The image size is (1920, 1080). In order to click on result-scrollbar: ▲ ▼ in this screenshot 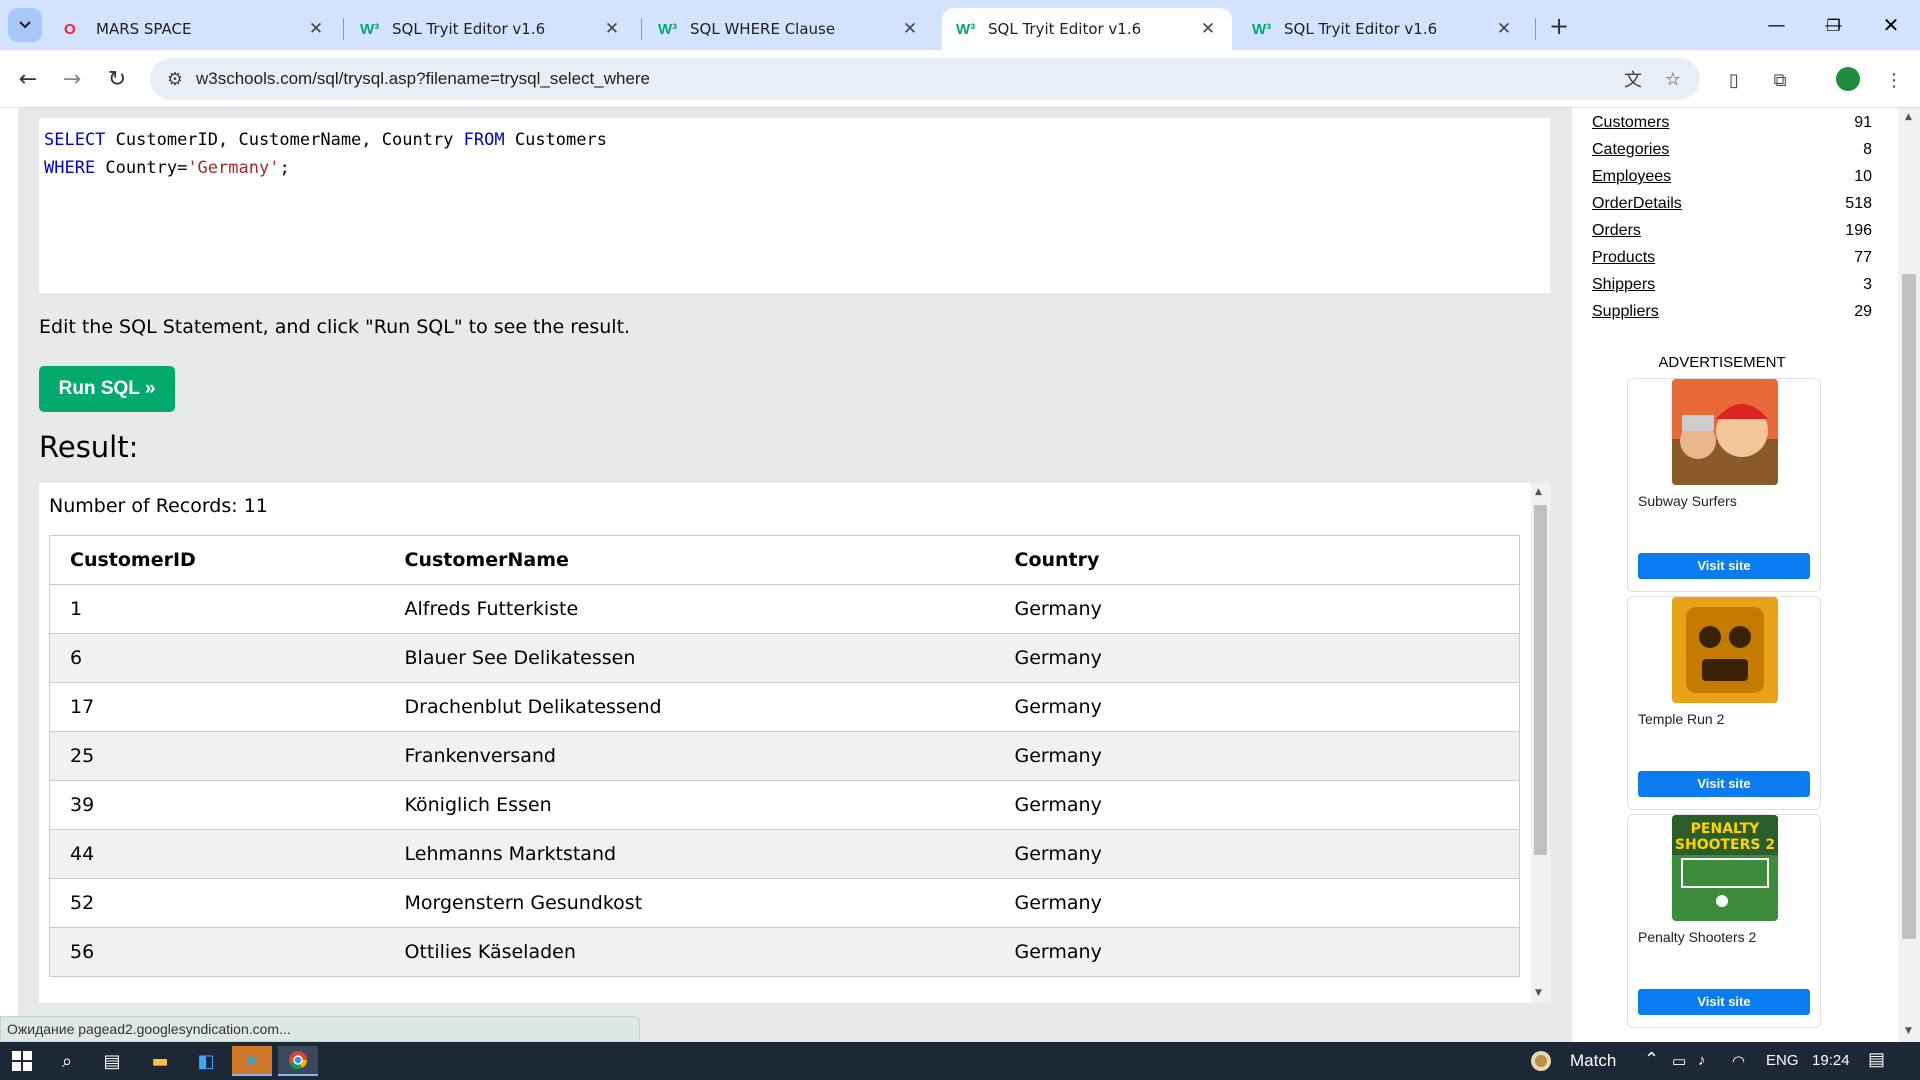, I will do `click(1540, 743)`.